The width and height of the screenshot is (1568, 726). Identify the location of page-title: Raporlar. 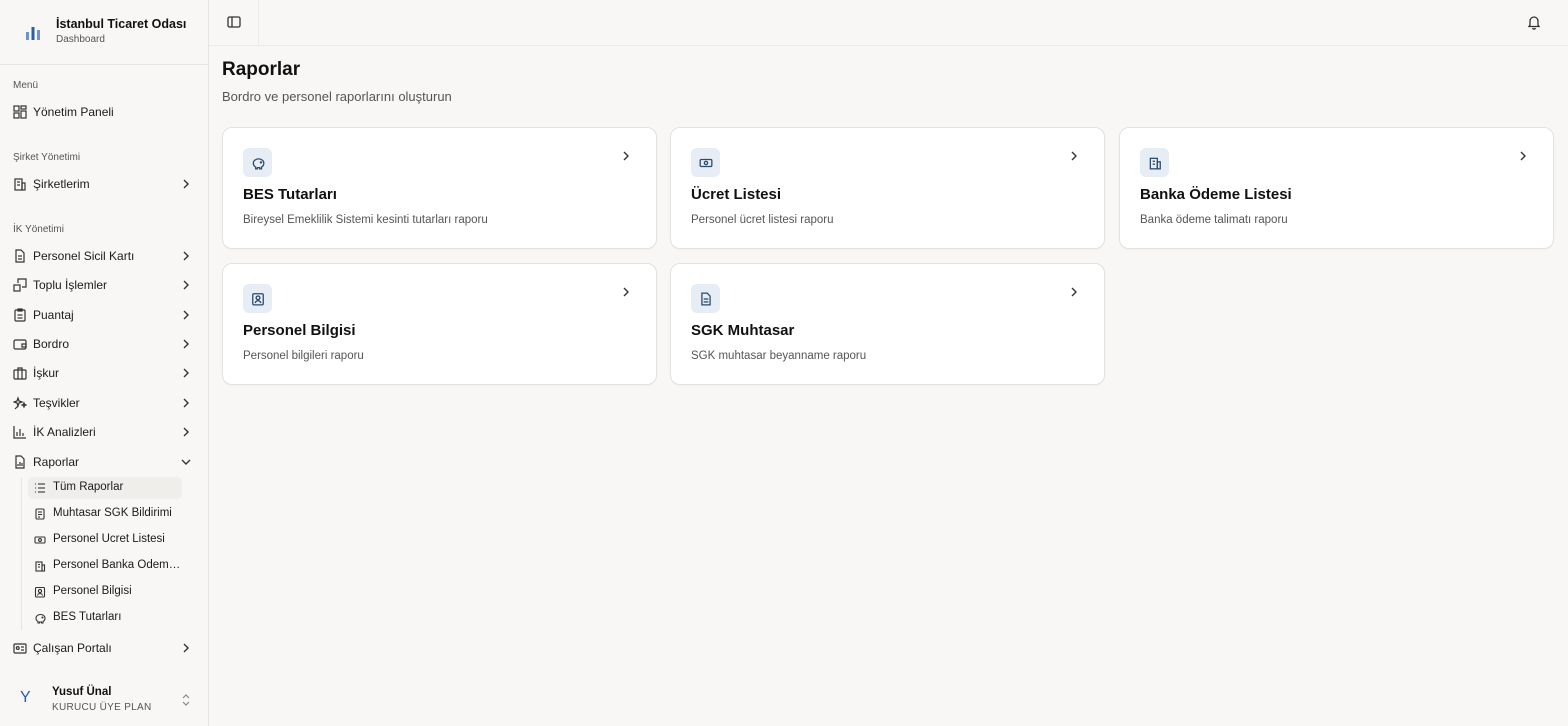
(261, 69).